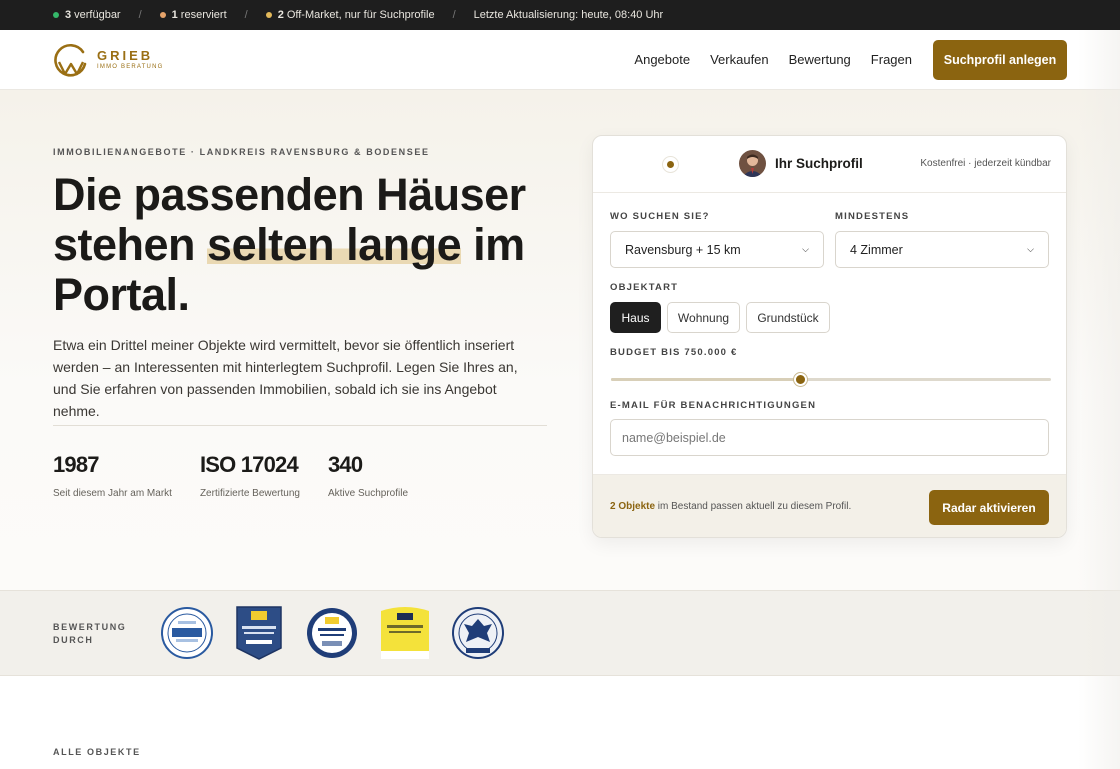 The width and height of the screenshot is (1120, 769). What do you see at coordinates (674, 352) in the screenshot?
I see `budget-label: BUDGET BIS 750.000 €` at bounding box center [674, 352].